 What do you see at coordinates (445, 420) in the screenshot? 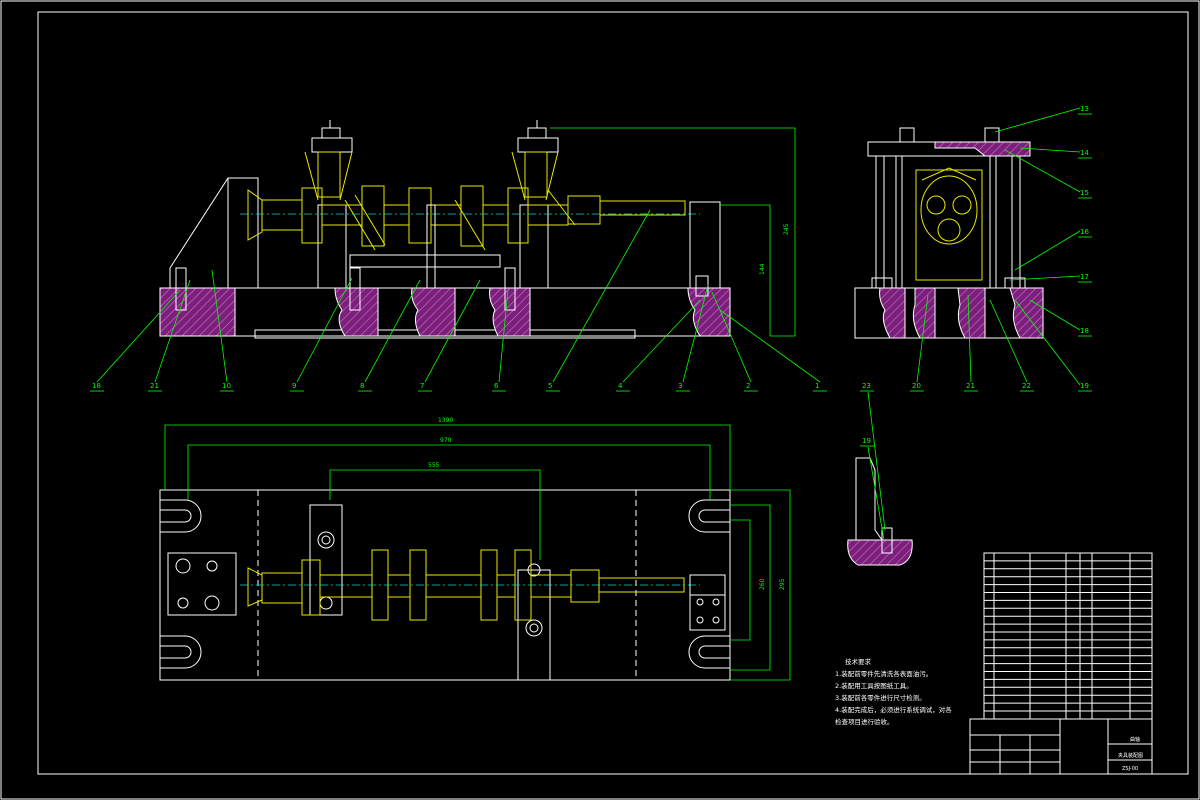
I see `dim-top-overall: 1390` at bounding box center [445, 420].